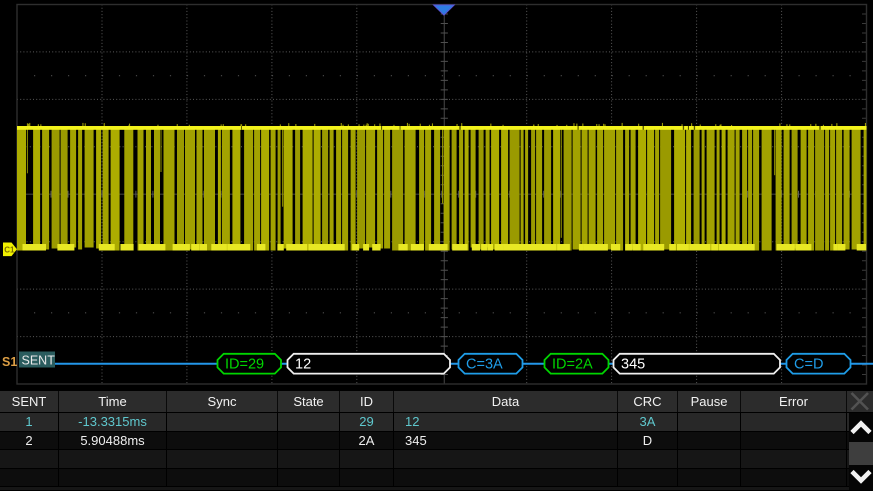 This screenshot has height=491, width=873. What do you see at coordinates (633, 365) in the screenshot?
I see `svg-text: 345` at bounding box center [633, 365].